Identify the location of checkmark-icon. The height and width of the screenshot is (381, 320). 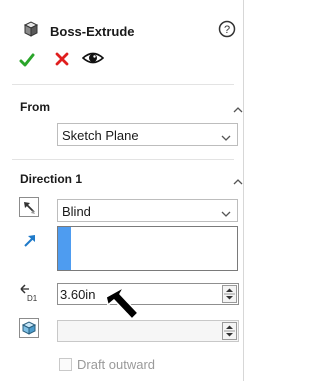
(27, 60).